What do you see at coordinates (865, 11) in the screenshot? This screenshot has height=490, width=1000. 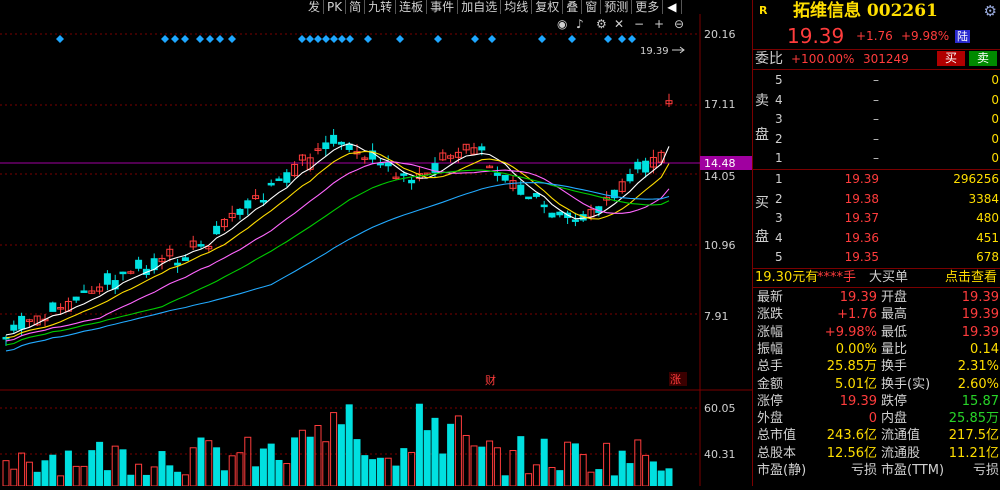 I see `stock-name: 拓维信息 002261` at bounding box center [865, 11].